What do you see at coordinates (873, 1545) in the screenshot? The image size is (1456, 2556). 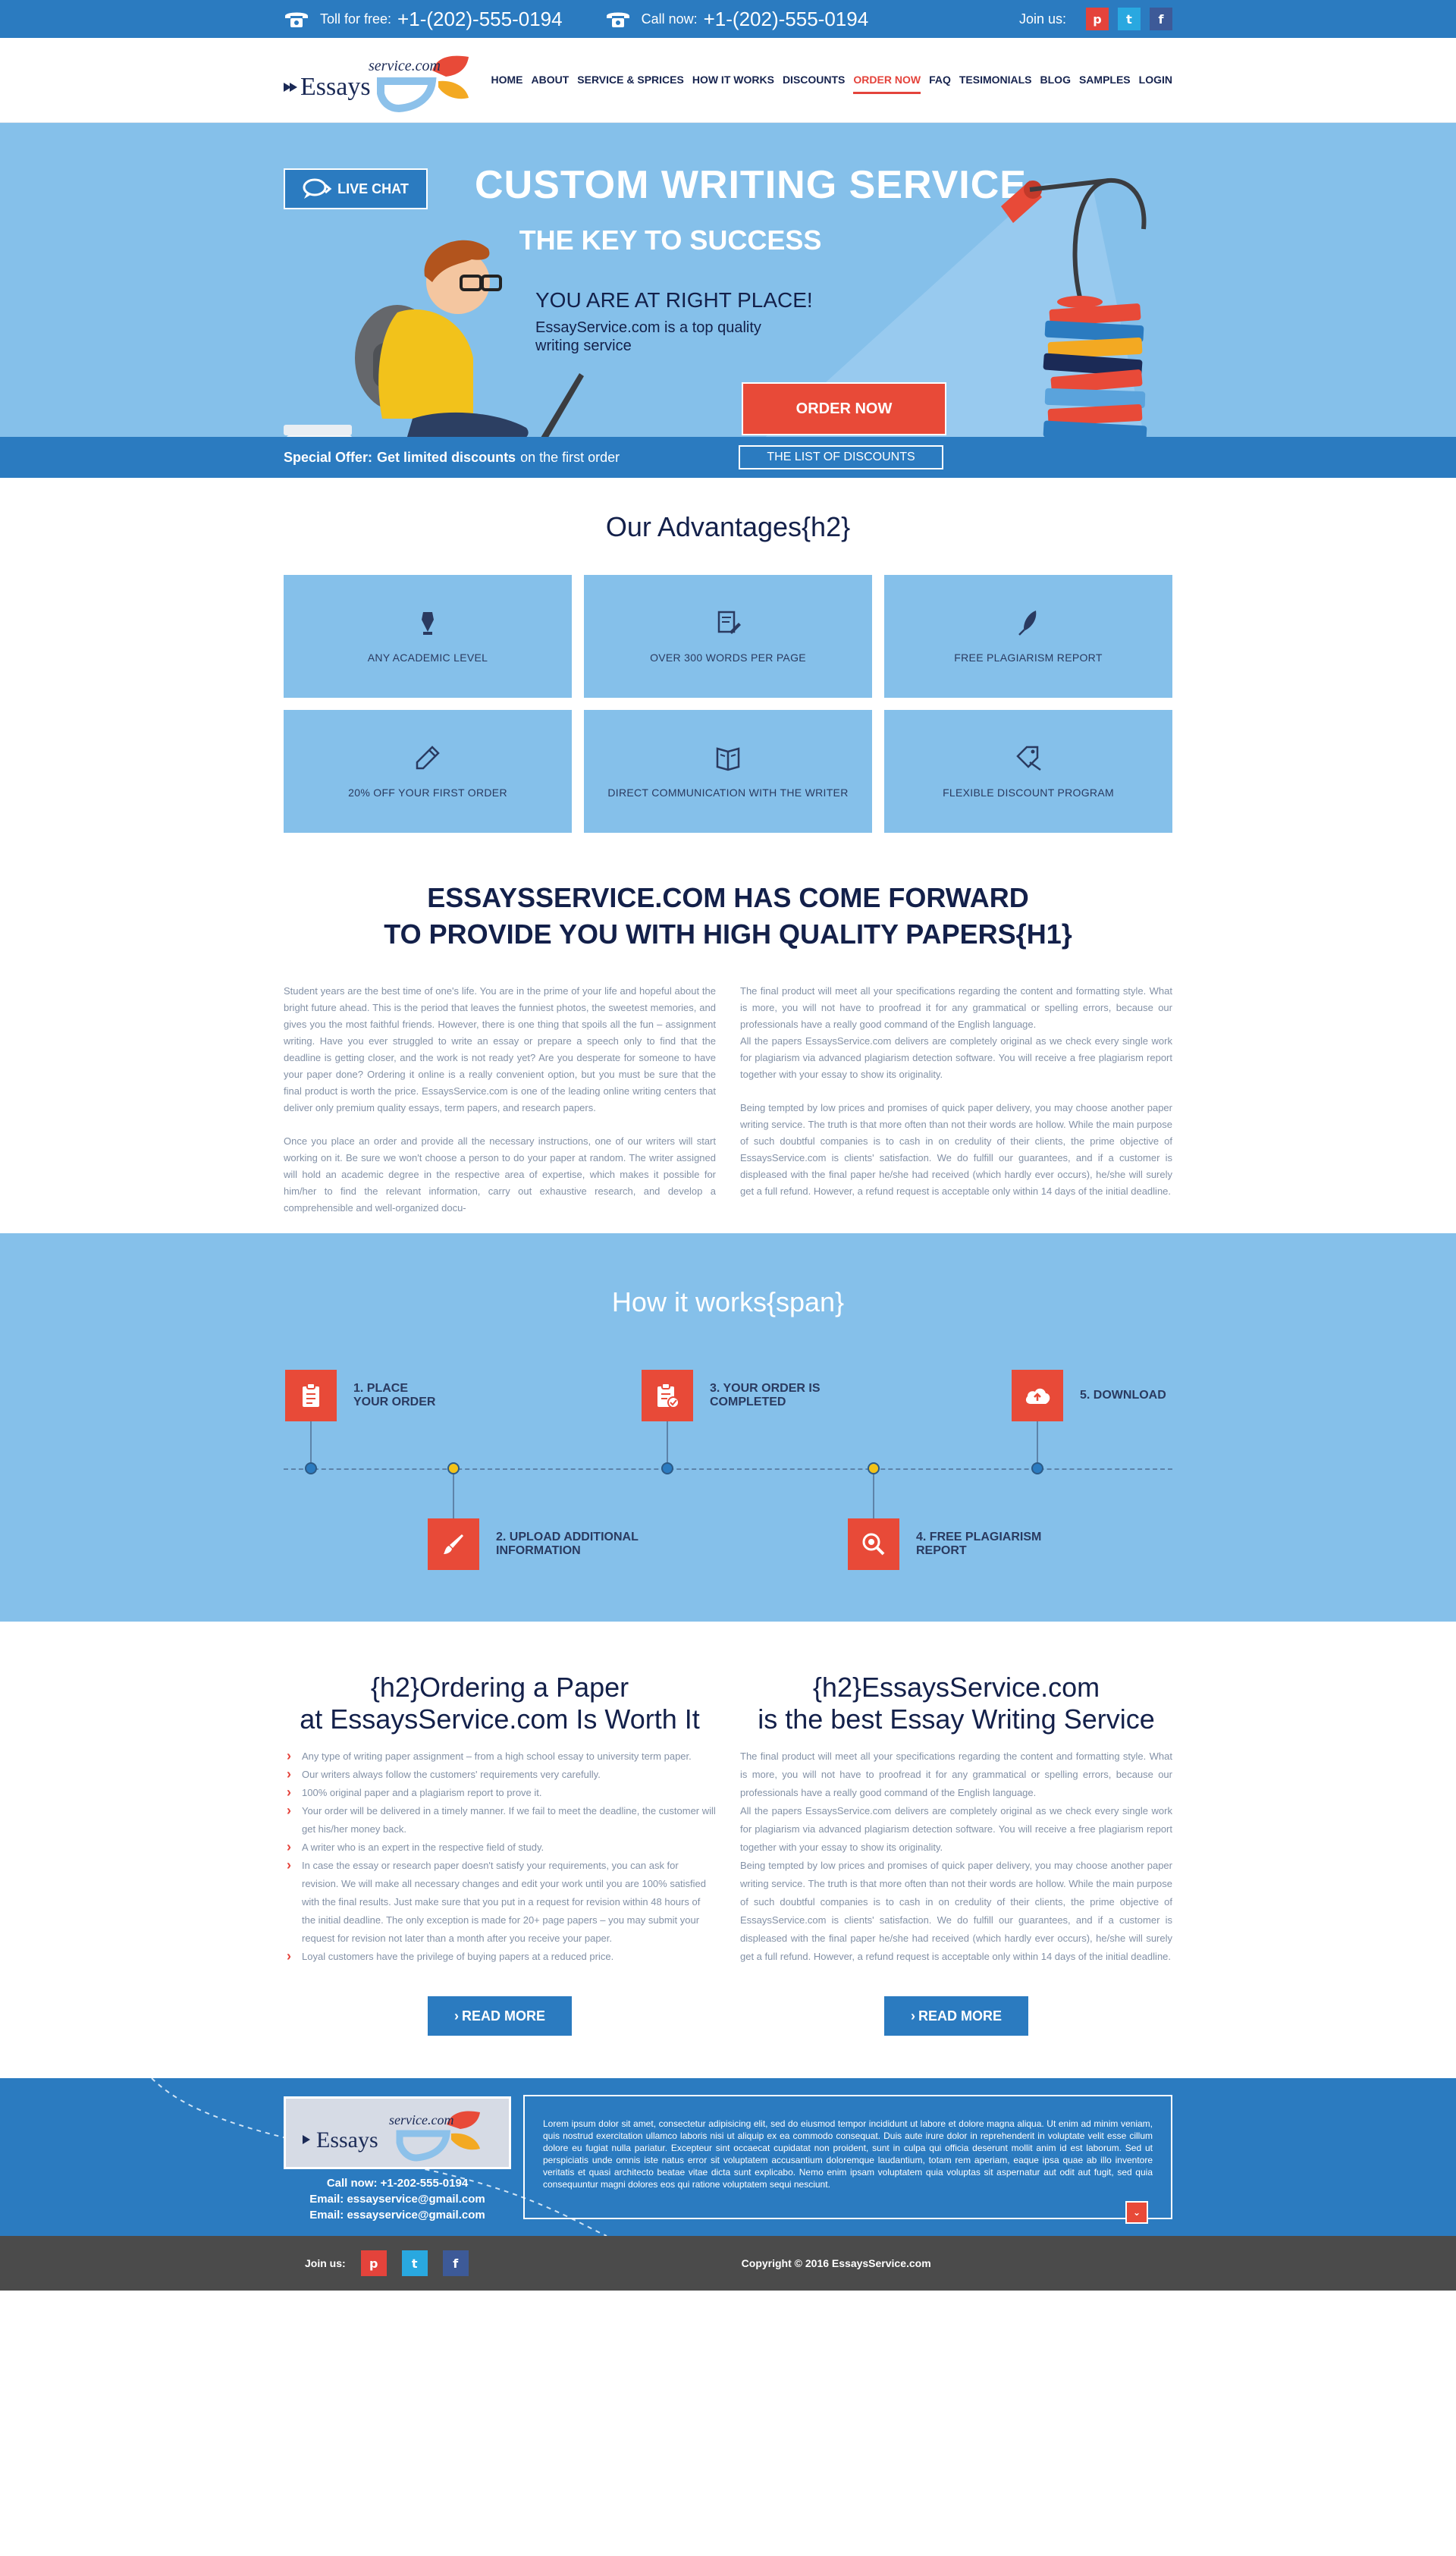 I see `search-icon` at bounding box center [873, 1545].